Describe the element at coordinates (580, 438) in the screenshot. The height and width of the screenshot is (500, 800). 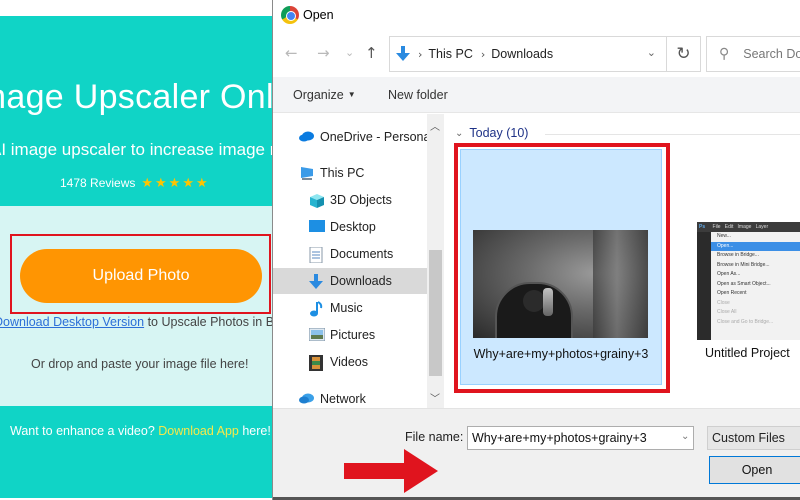
I see `file-name-input: Why+are+my+photos+grainy+3` at that location.